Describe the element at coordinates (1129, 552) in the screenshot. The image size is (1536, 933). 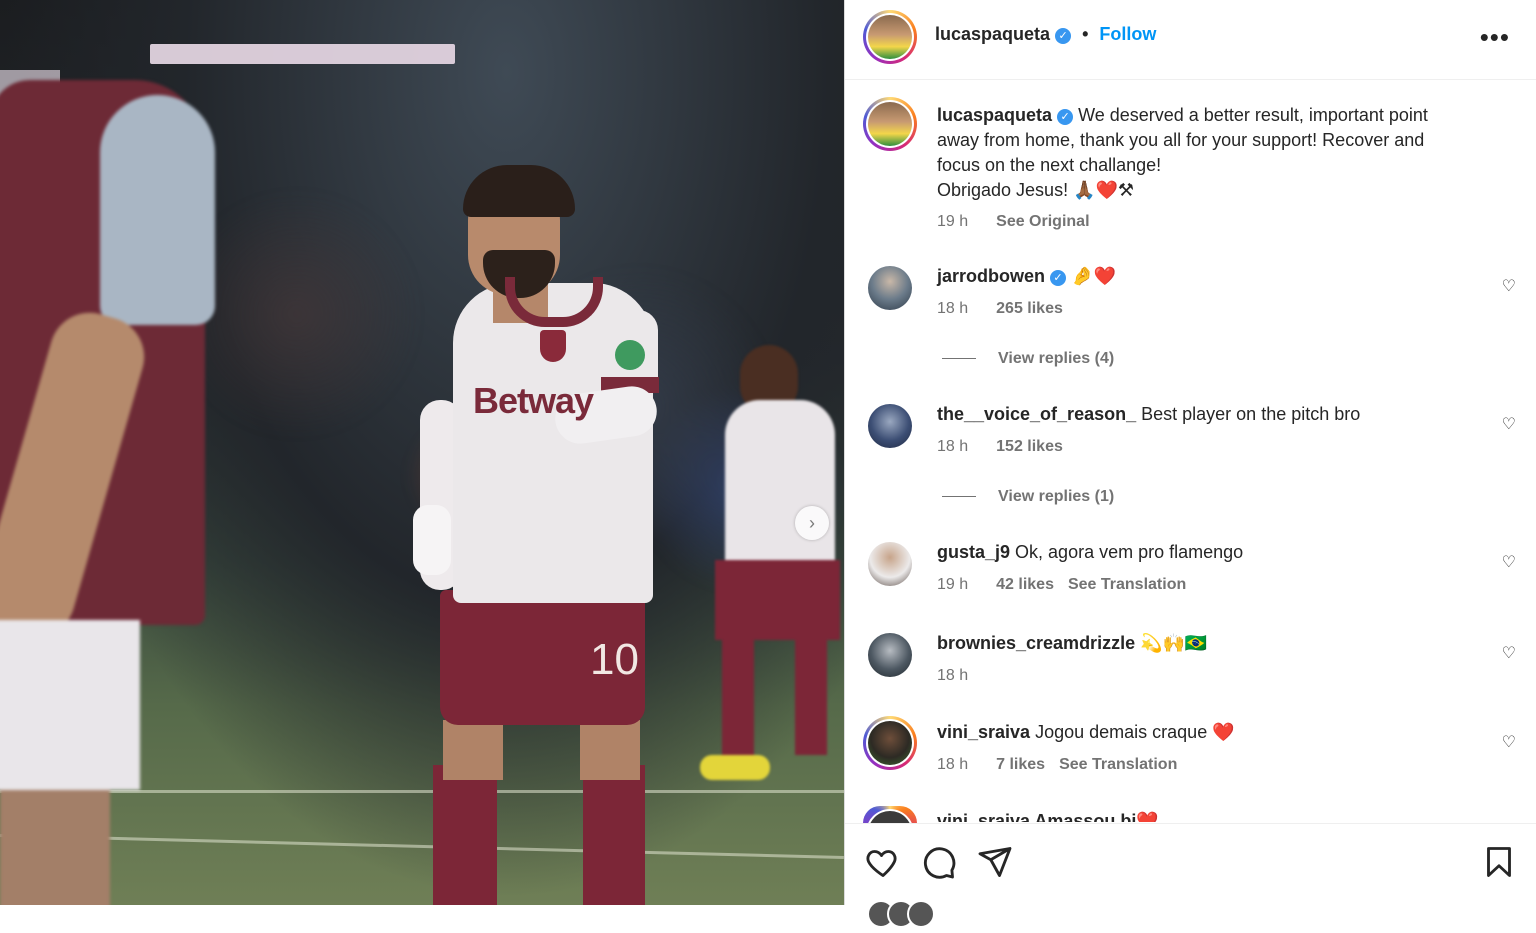
I see `comment-text: Ok, agora vem pro flamengo` at that location.